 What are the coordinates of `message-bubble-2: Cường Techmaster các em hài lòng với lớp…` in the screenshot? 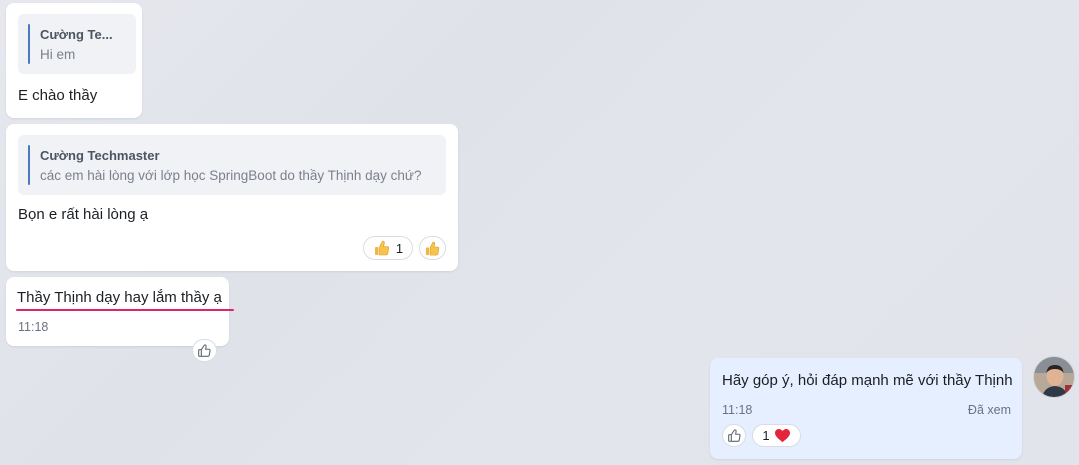 It's located at (232, 197).